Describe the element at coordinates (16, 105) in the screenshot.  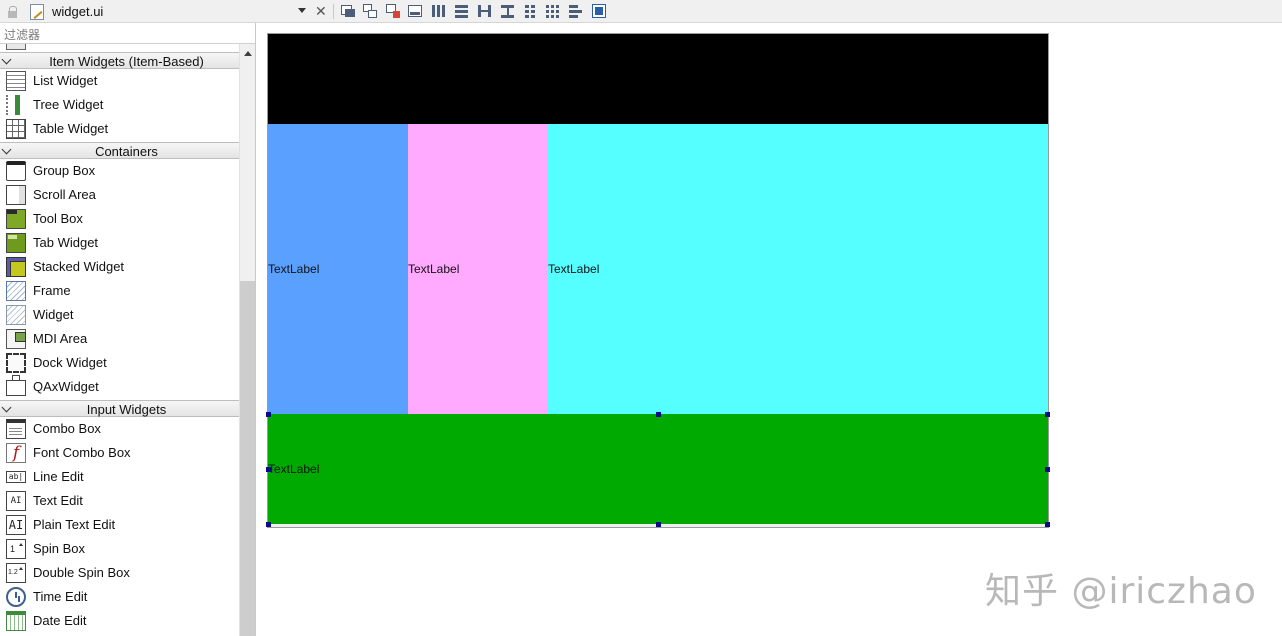
I see `tree-widget-icon` at that location.